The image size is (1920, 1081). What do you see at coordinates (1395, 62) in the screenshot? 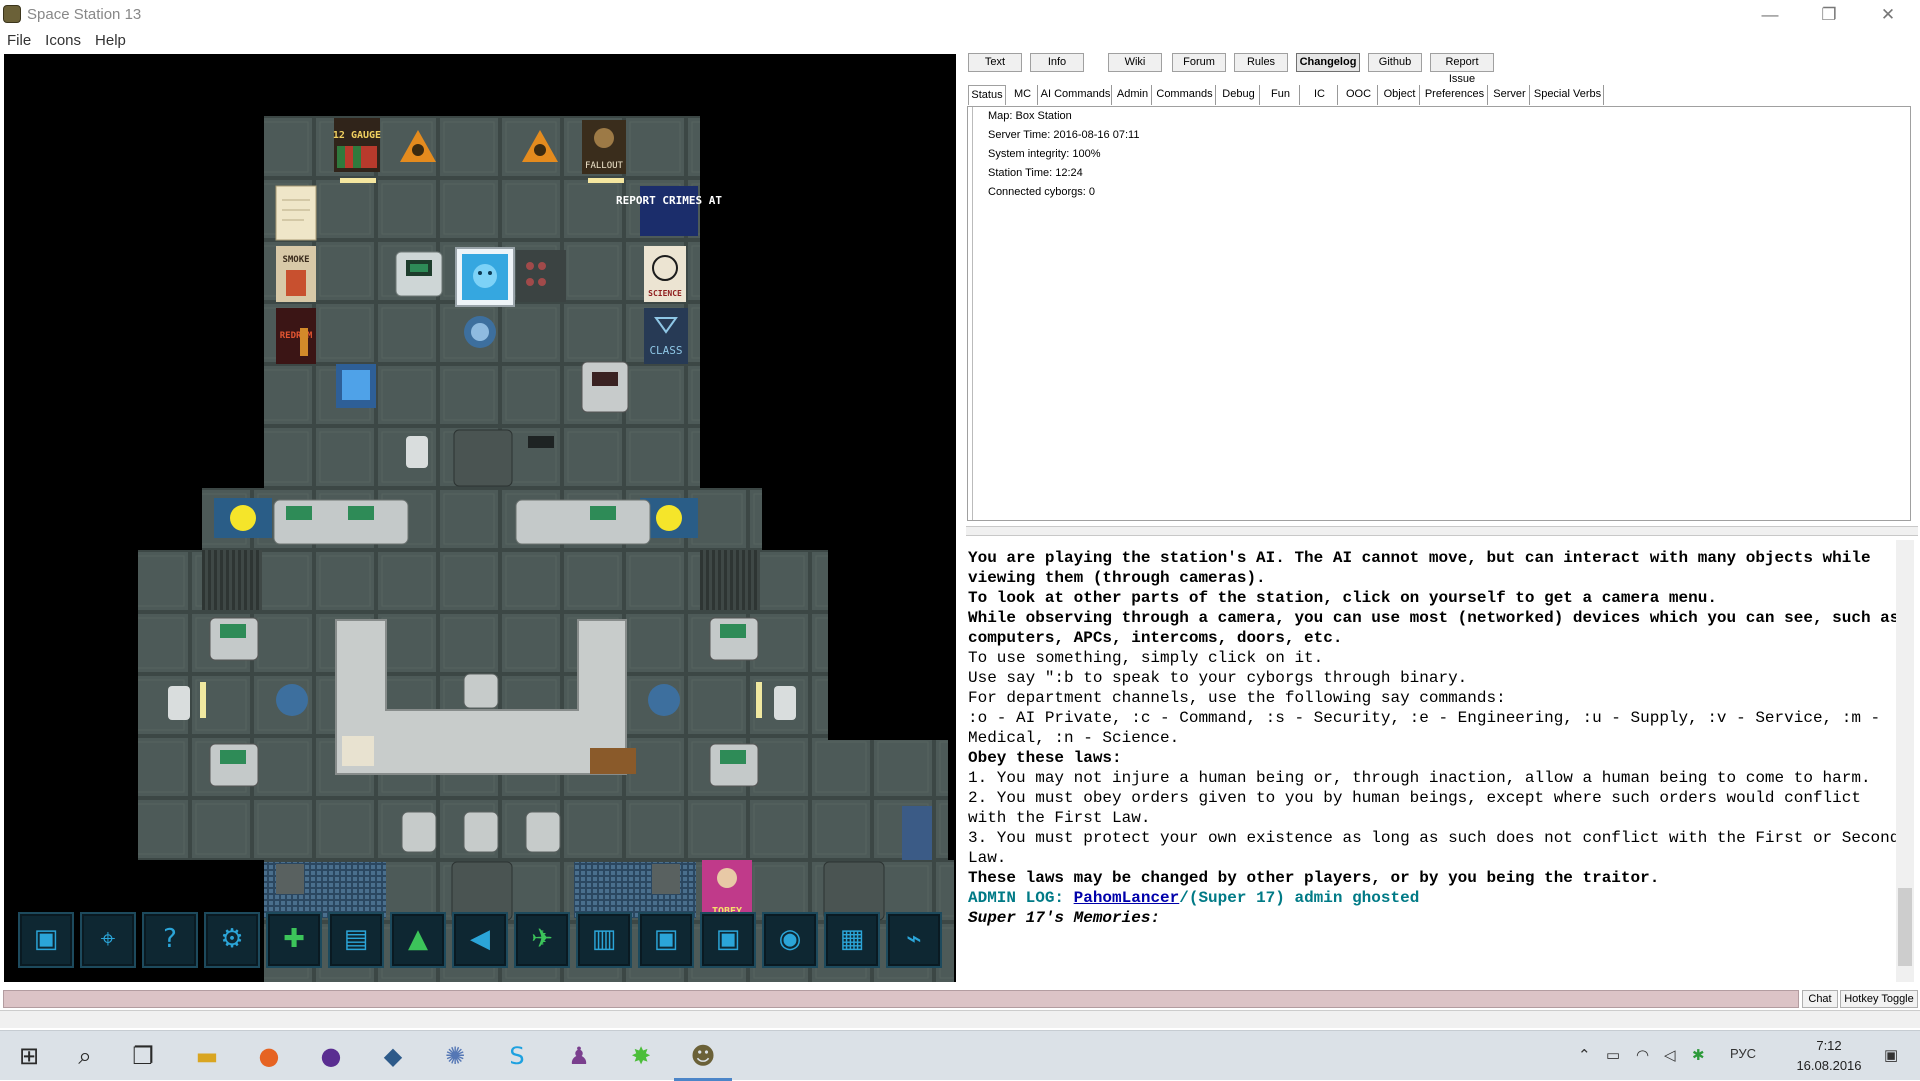
I see `github-button: Github` at bounding box center [1395, 62].